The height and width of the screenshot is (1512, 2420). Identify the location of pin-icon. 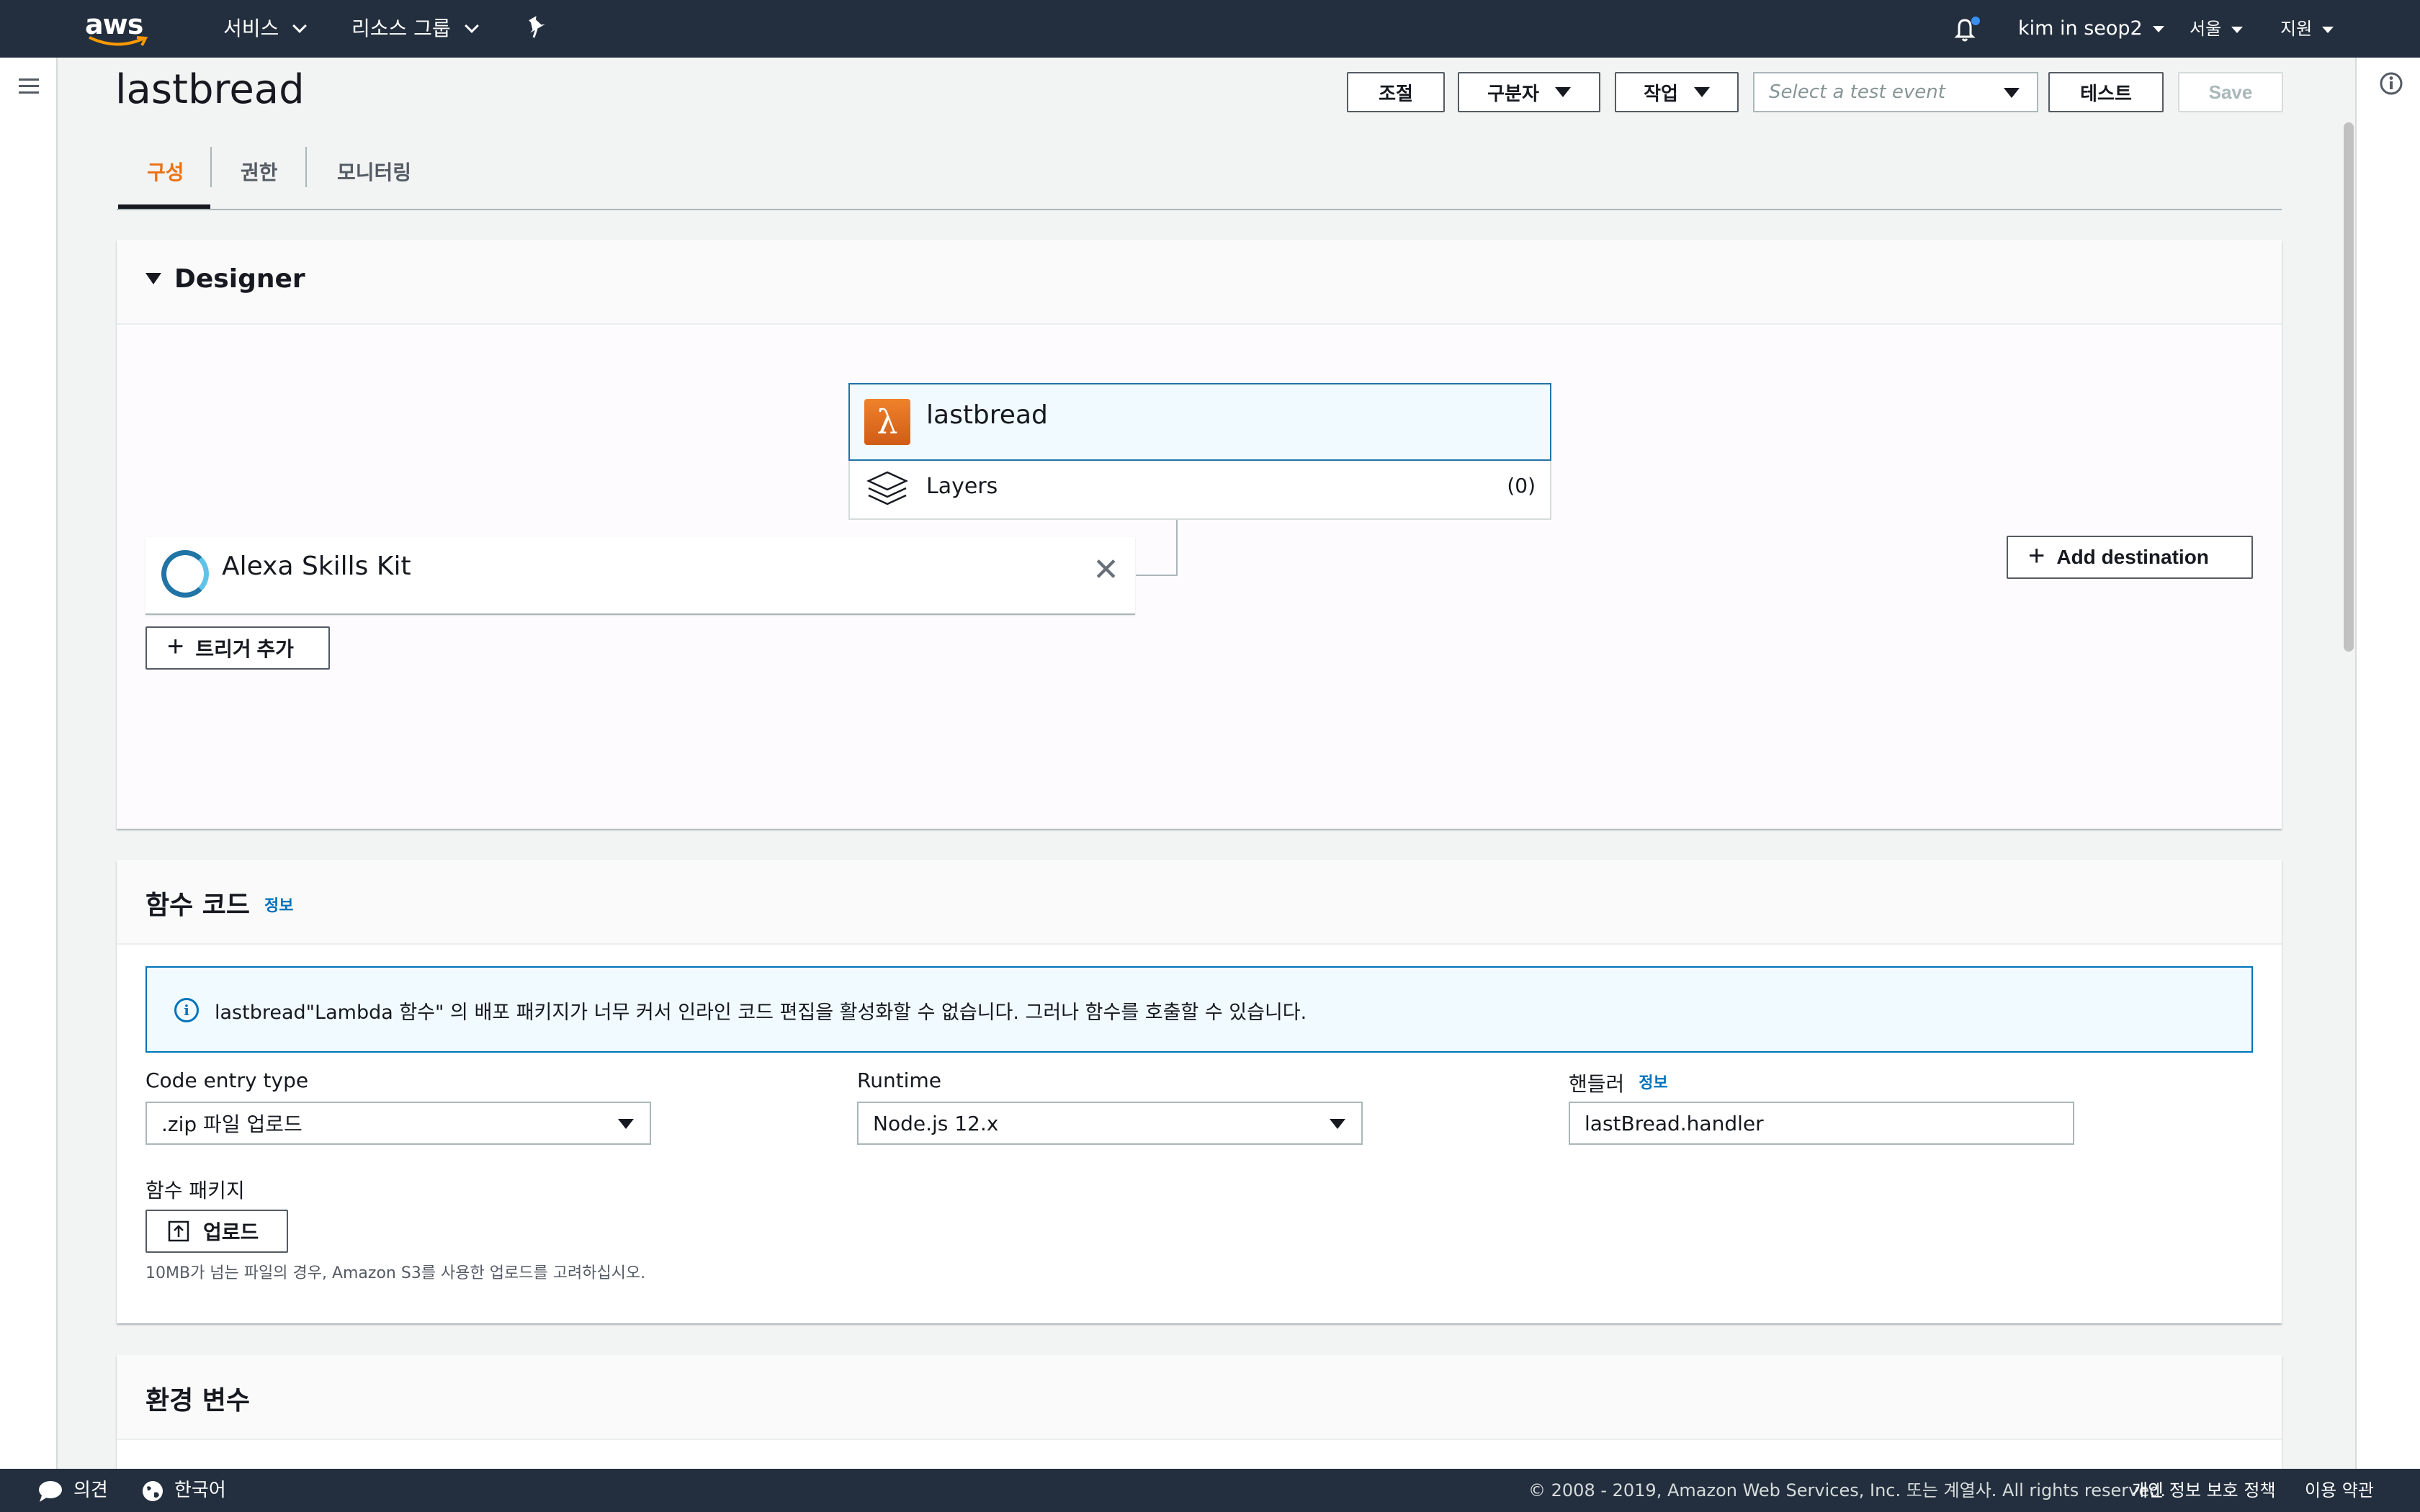
(536, 30).